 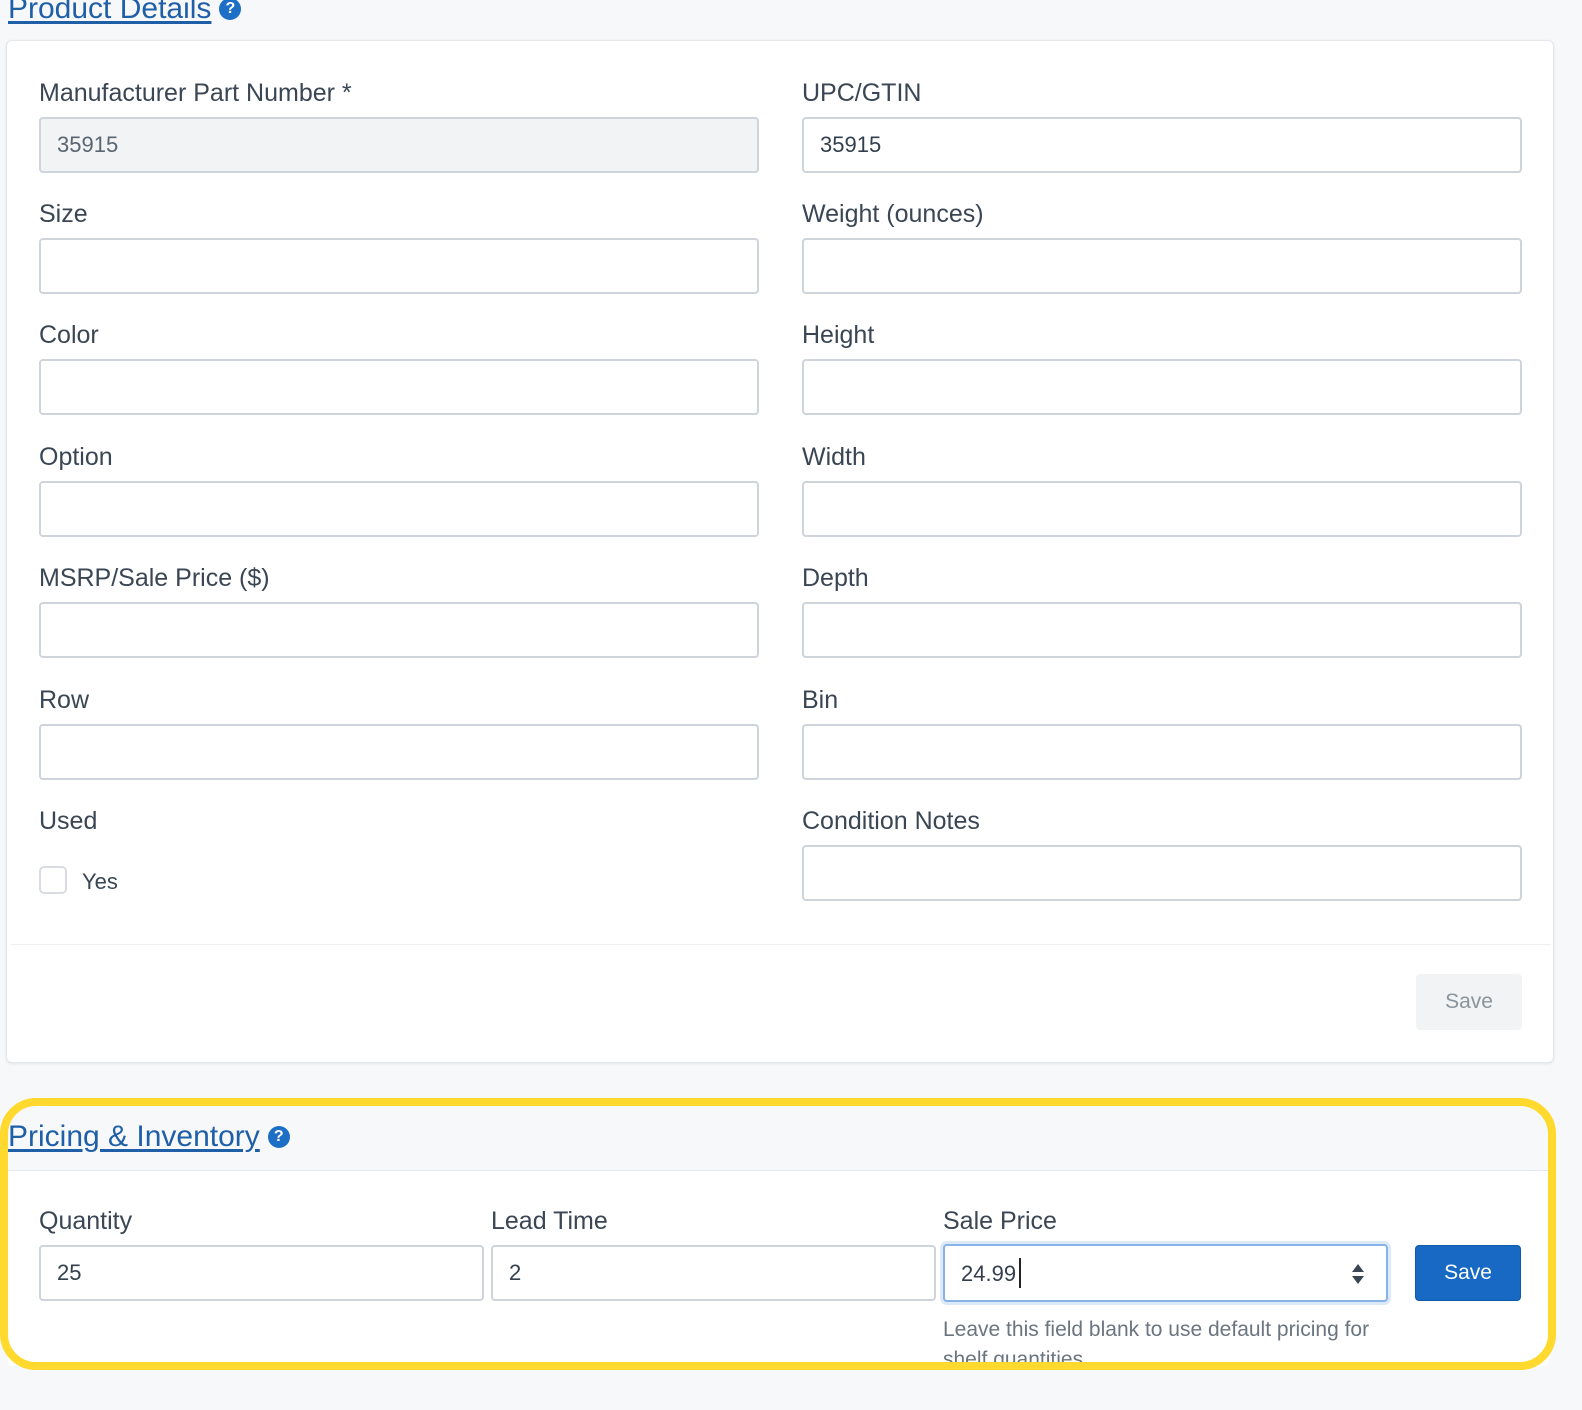 What do you see at coordinates (893, 214) in the screenshot?
I see `weight-label: Weight (ounces)` at bounding box center [893, 214].